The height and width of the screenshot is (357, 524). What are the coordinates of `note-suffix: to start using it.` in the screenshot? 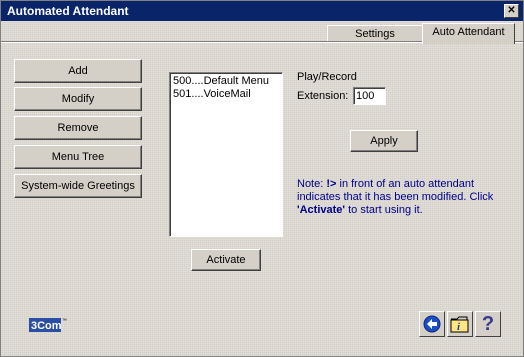 It's located at (384, 210).